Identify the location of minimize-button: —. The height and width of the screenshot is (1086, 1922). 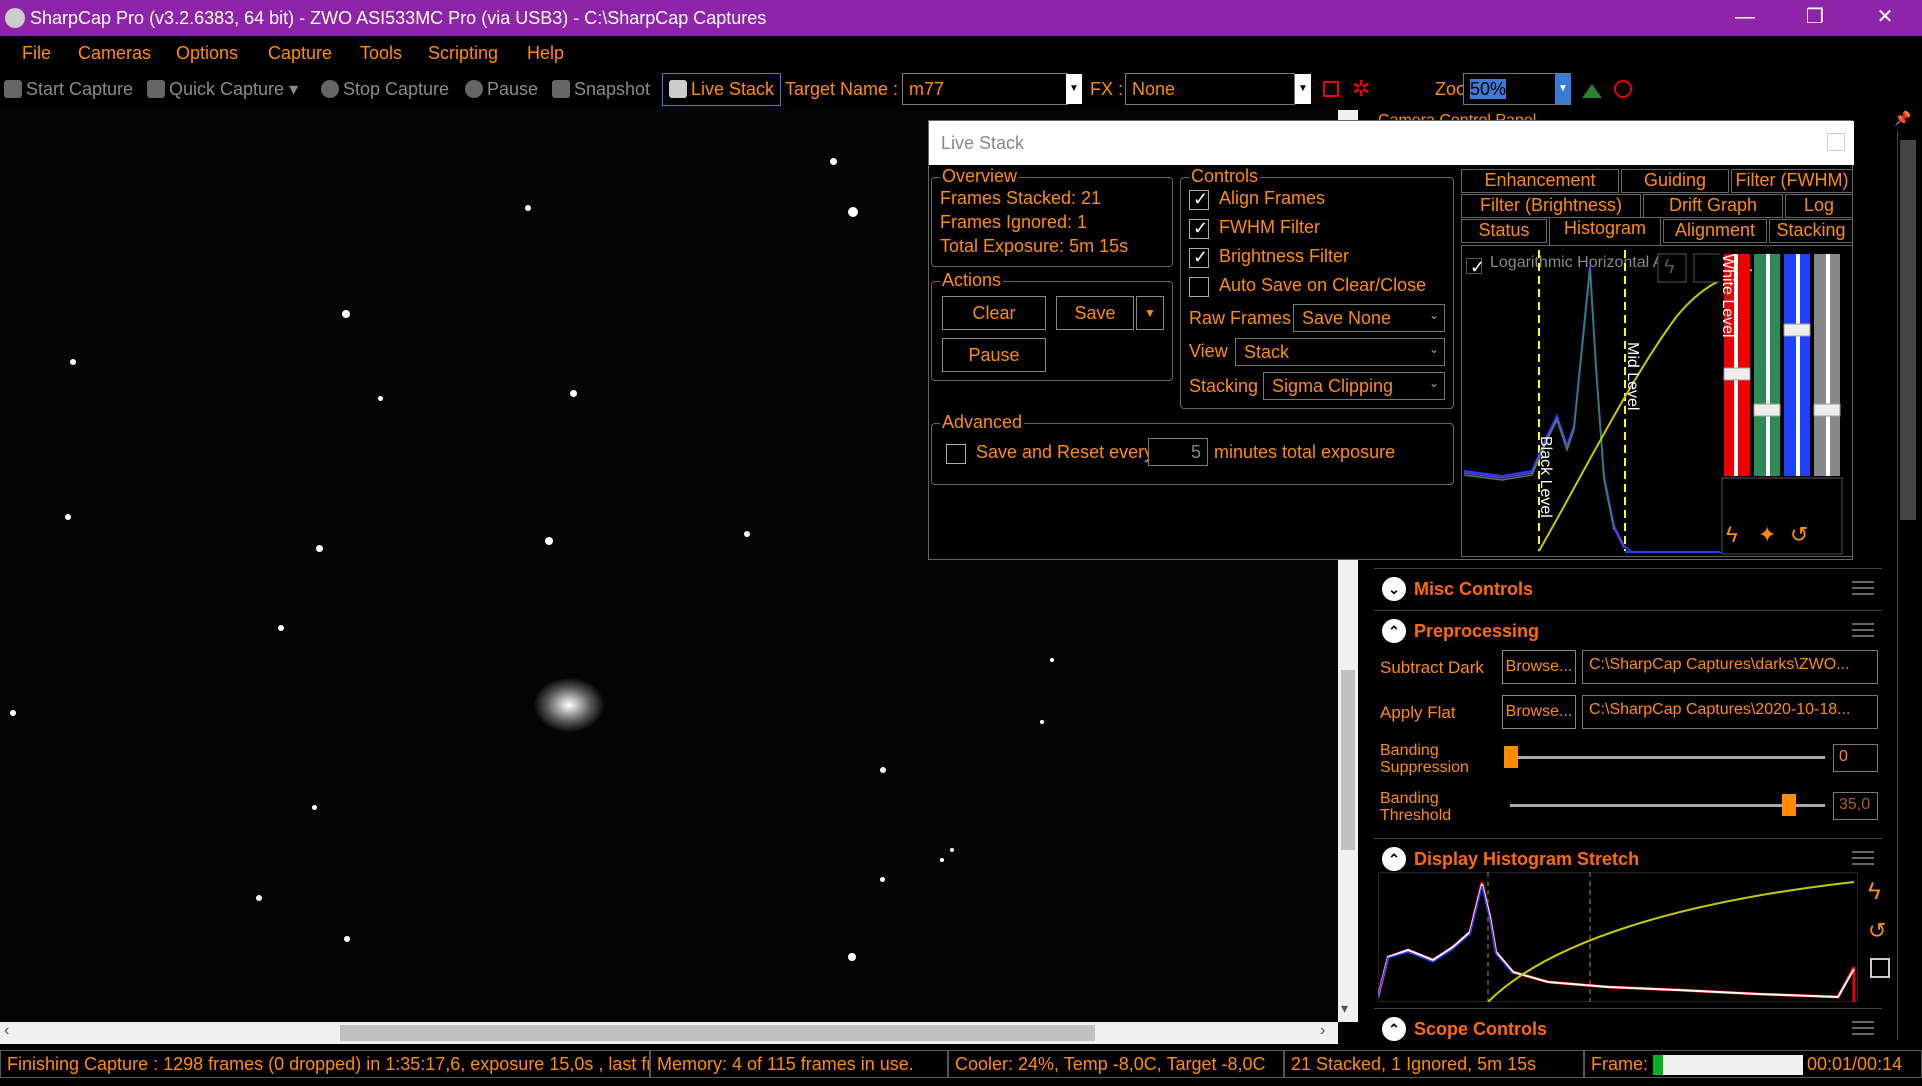
(1745, 18).